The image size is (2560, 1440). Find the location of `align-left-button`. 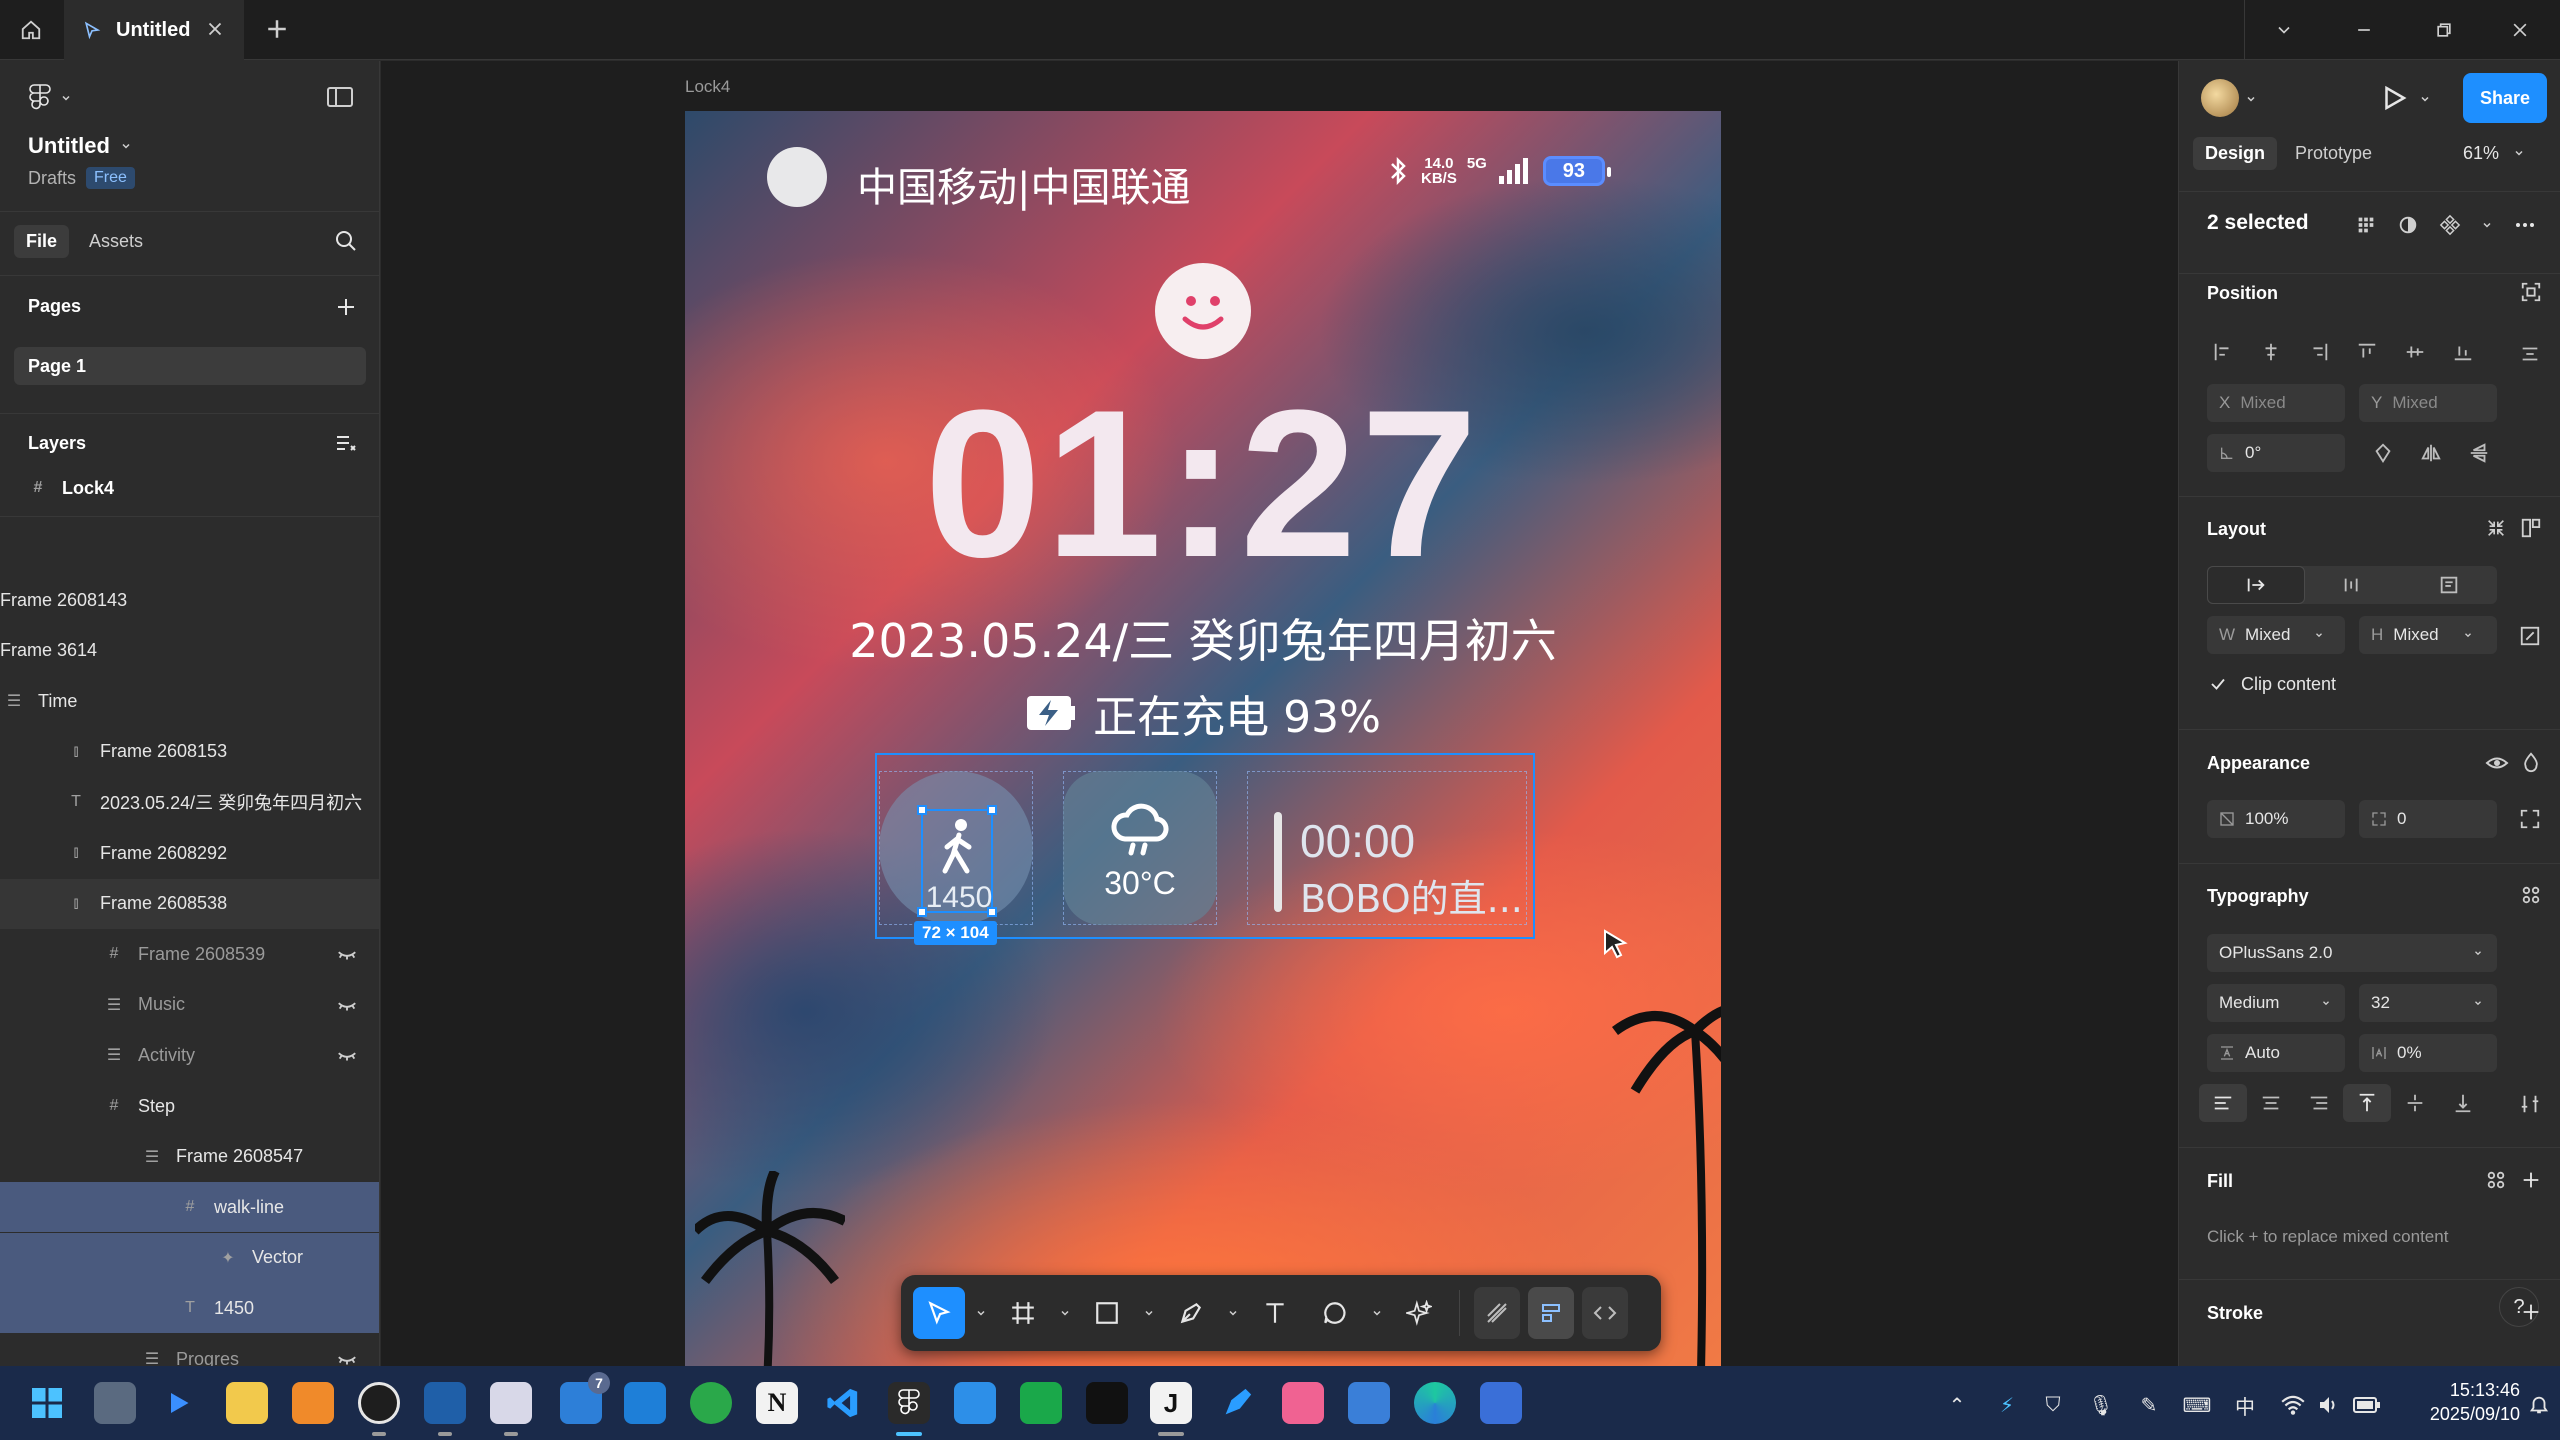

align-left-button is located at coordinates (2223, 352).